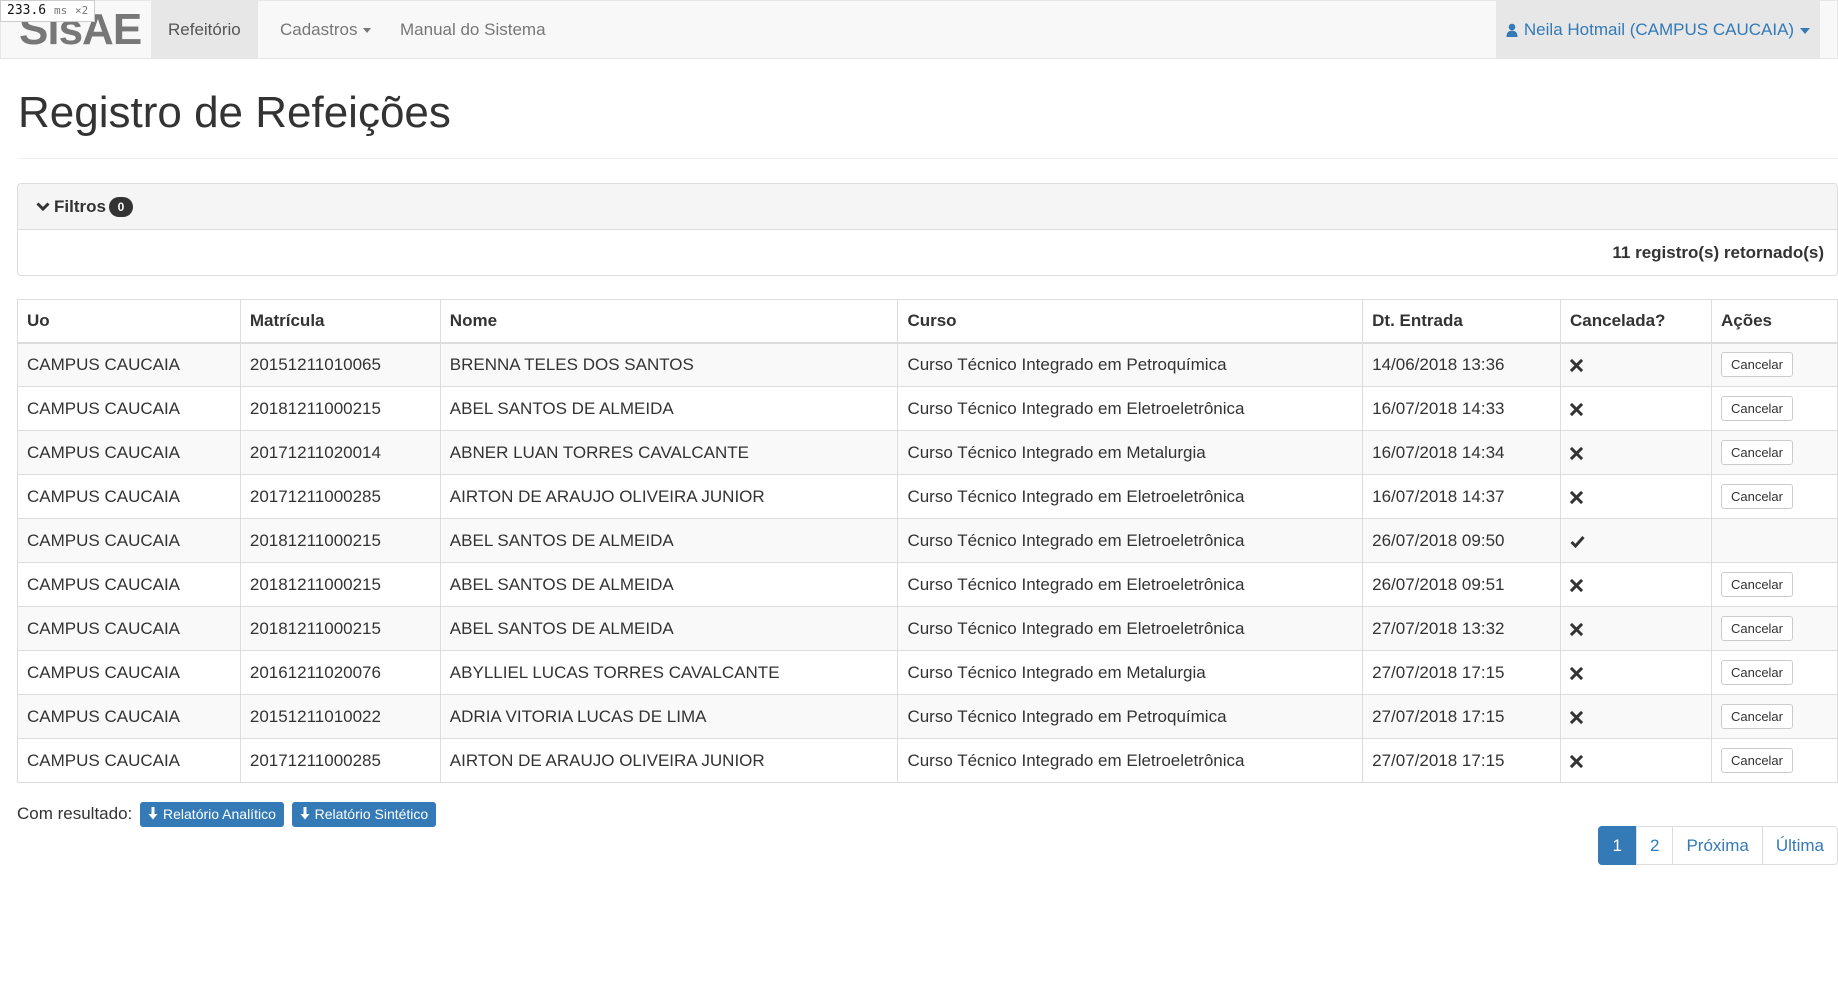 This screenshot has height=982, width=1838. What do you see at coordinates (1462, 628) in the screenshot?
I see `cell-entrada: 27/07/2018 13:32` at bounding box center [1462, 628].